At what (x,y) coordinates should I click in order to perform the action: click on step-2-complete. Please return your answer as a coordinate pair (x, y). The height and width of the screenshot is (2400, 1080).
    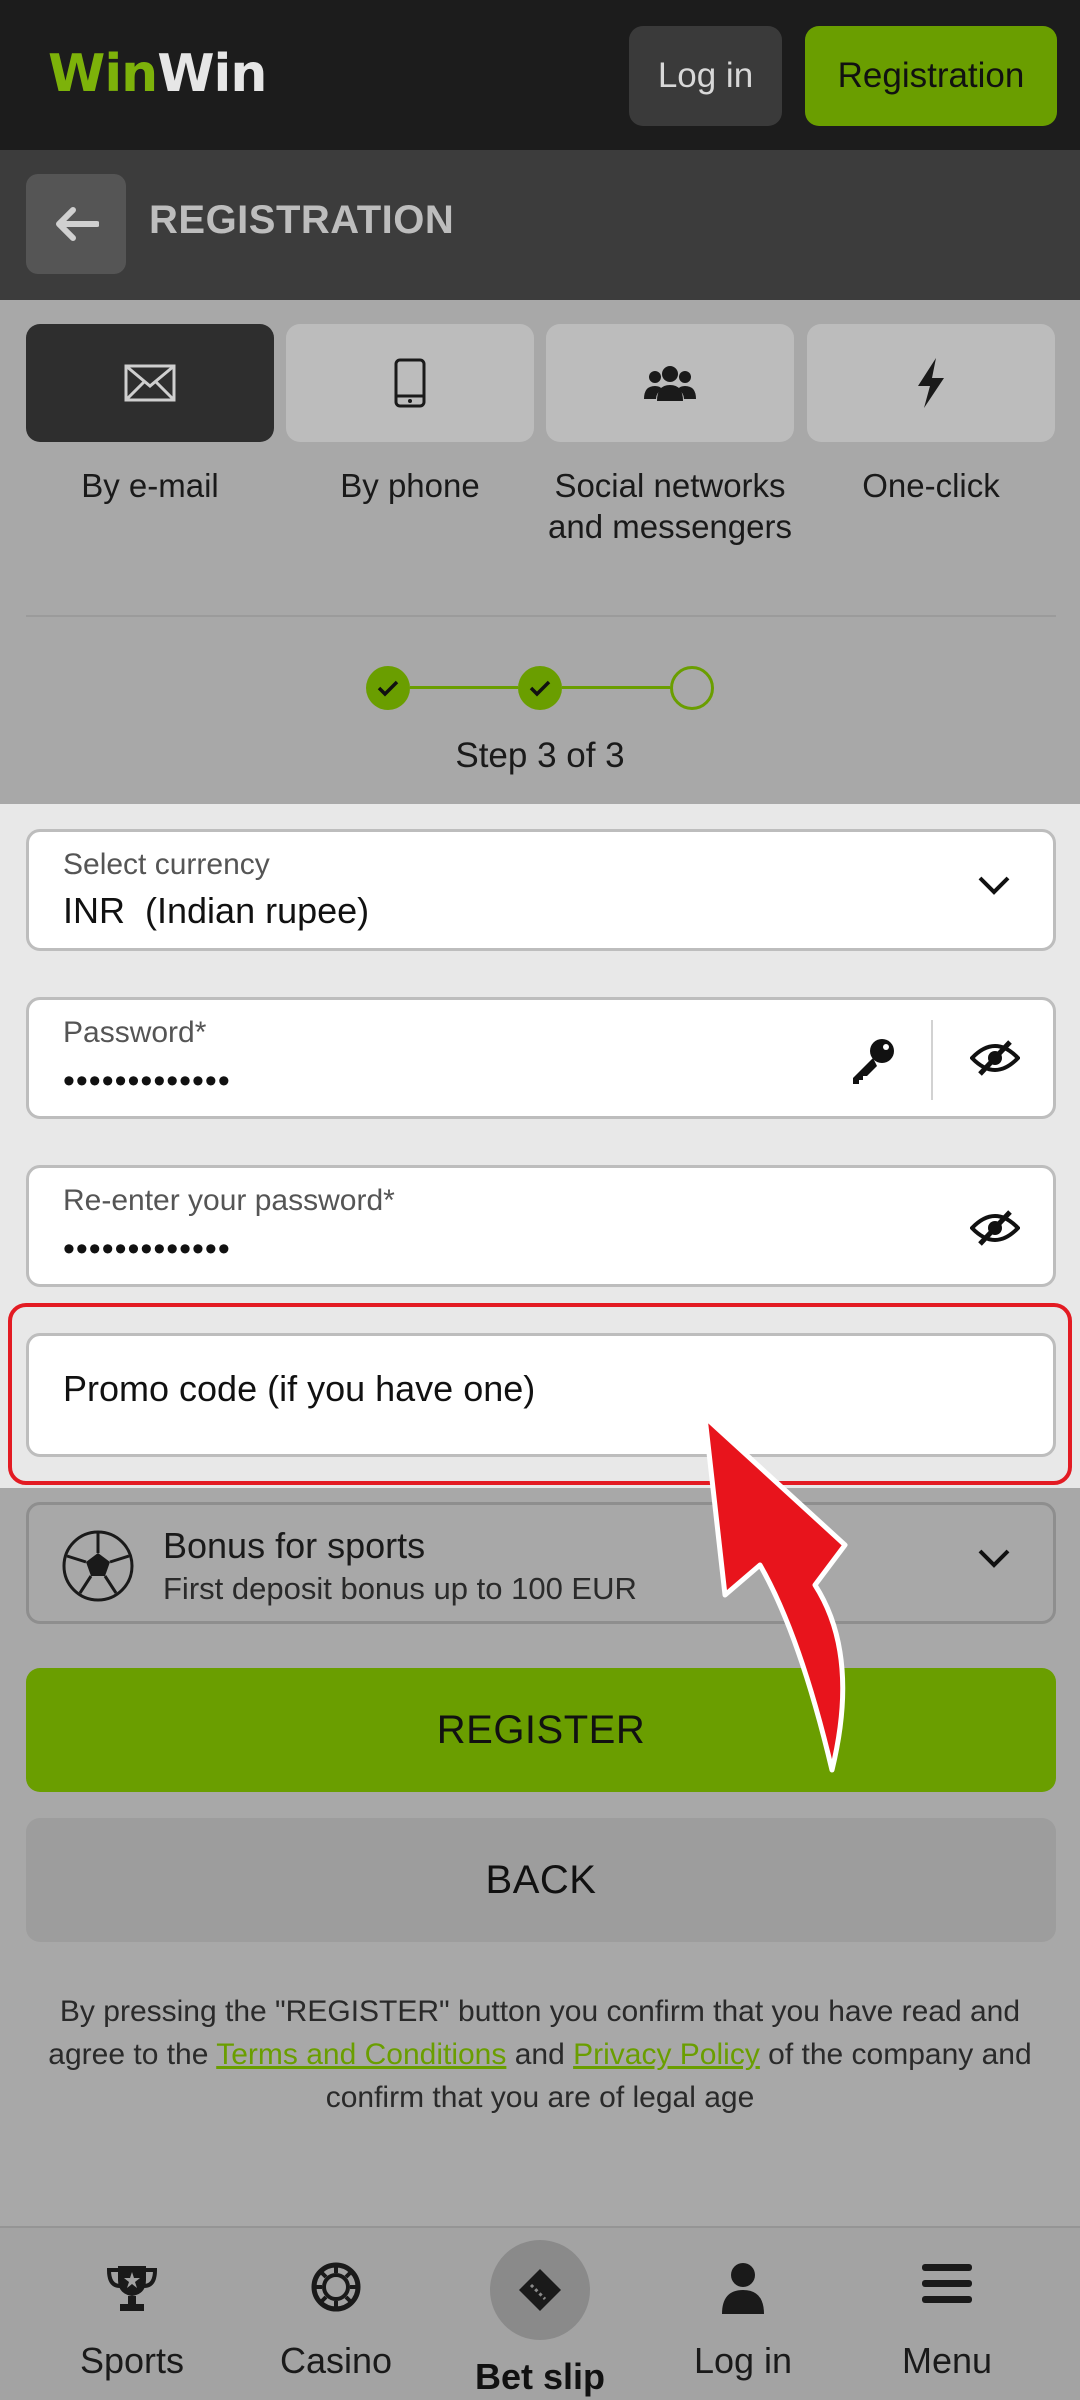
    Looking at the image, I should click on (540, 688).